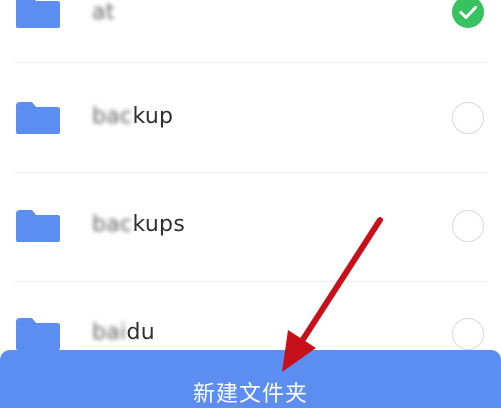  What do you see at coordinates (250, 62) in the screenshot?
I see `divider` at bounding box center [250, 62].